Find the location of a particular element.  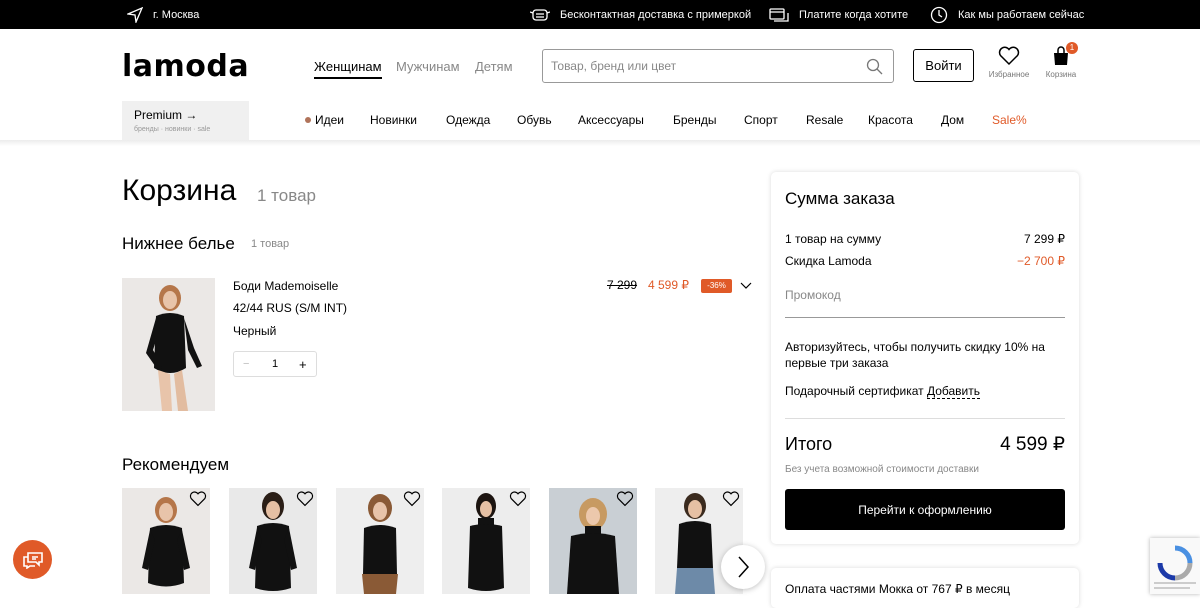

how-we-work-info: Как мы работаем сейчас is located at coordinates (1007, 14).